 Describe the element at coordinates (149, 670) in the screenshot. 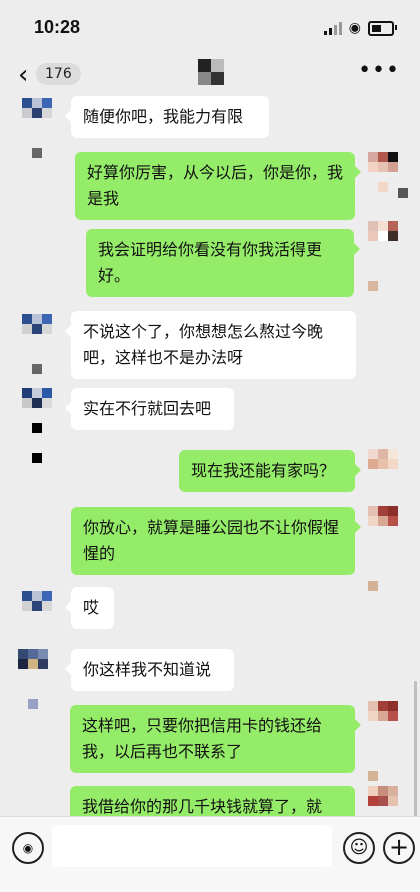

I see `message-bubble: 你这样我不知道说` at that location.